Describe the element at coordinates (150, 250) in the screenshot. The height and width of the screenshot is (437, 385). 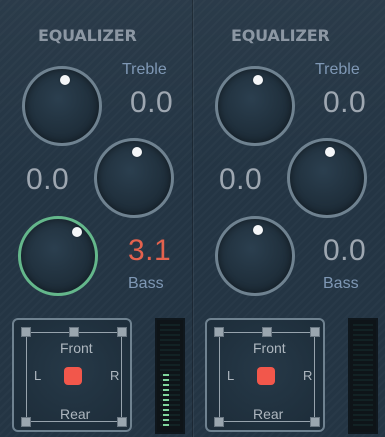
I see `bass-value: 3.1` at that location.